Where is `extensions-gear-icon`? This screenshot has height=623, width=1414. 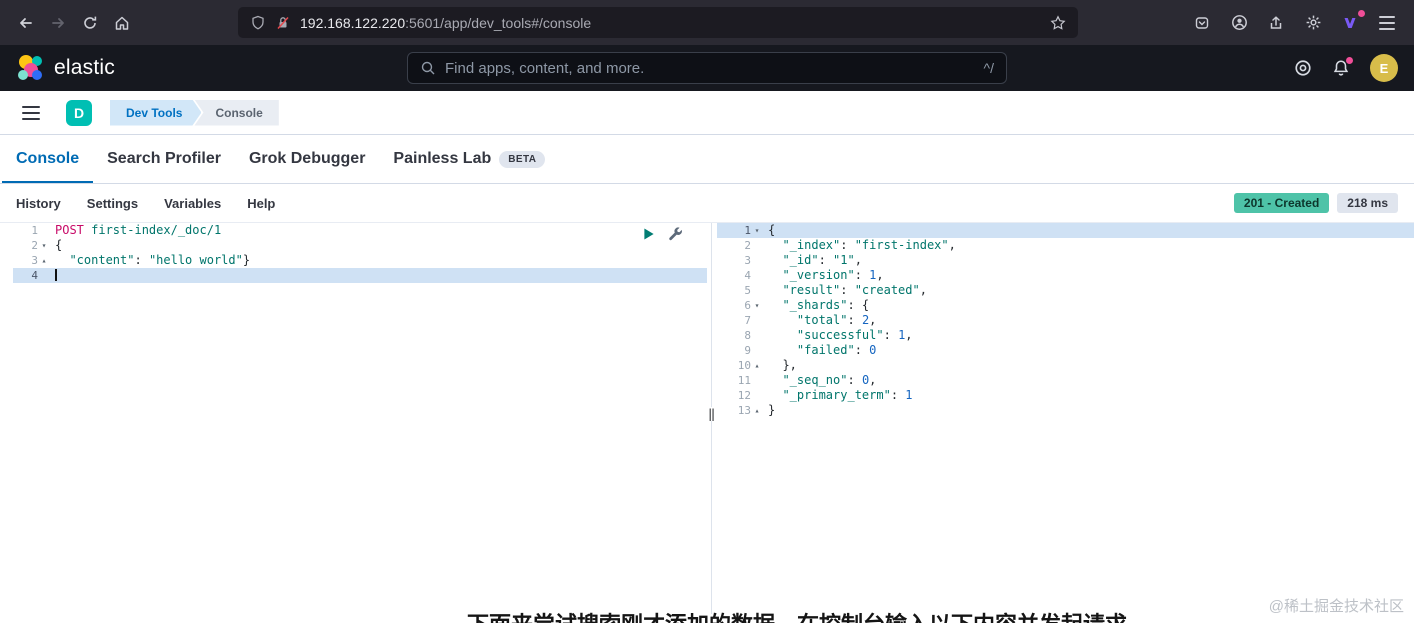 extensions-gear-icon is located at coordinates (1313, 23).